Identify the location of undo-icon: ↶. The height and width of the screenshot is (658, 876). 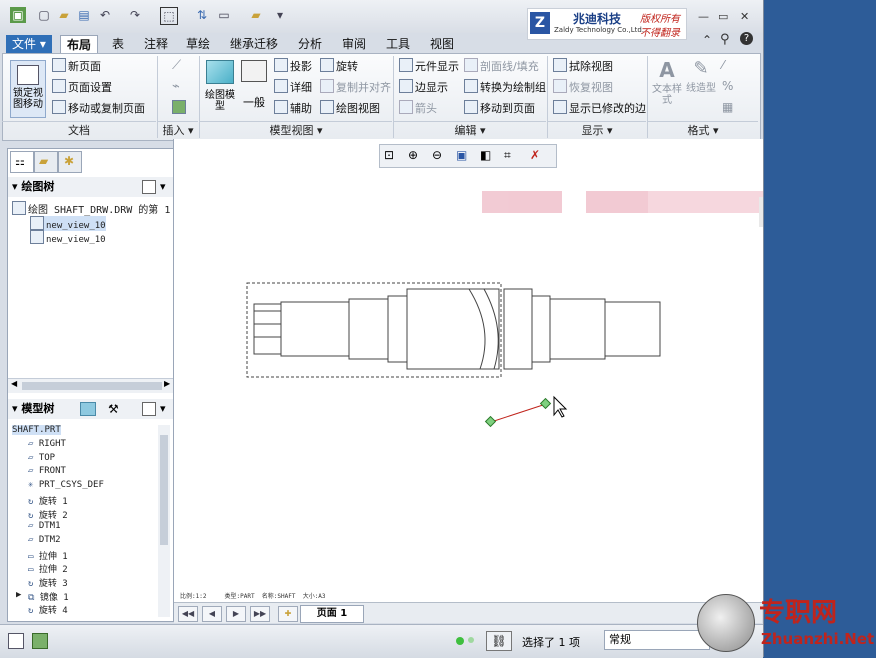
(105, 15).